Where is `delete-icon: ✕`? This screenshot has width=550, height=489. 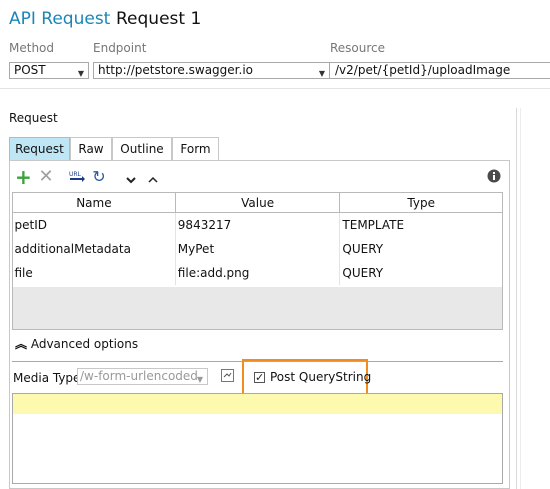 delete-icon: ✕ is located at coordinates (46, 177).